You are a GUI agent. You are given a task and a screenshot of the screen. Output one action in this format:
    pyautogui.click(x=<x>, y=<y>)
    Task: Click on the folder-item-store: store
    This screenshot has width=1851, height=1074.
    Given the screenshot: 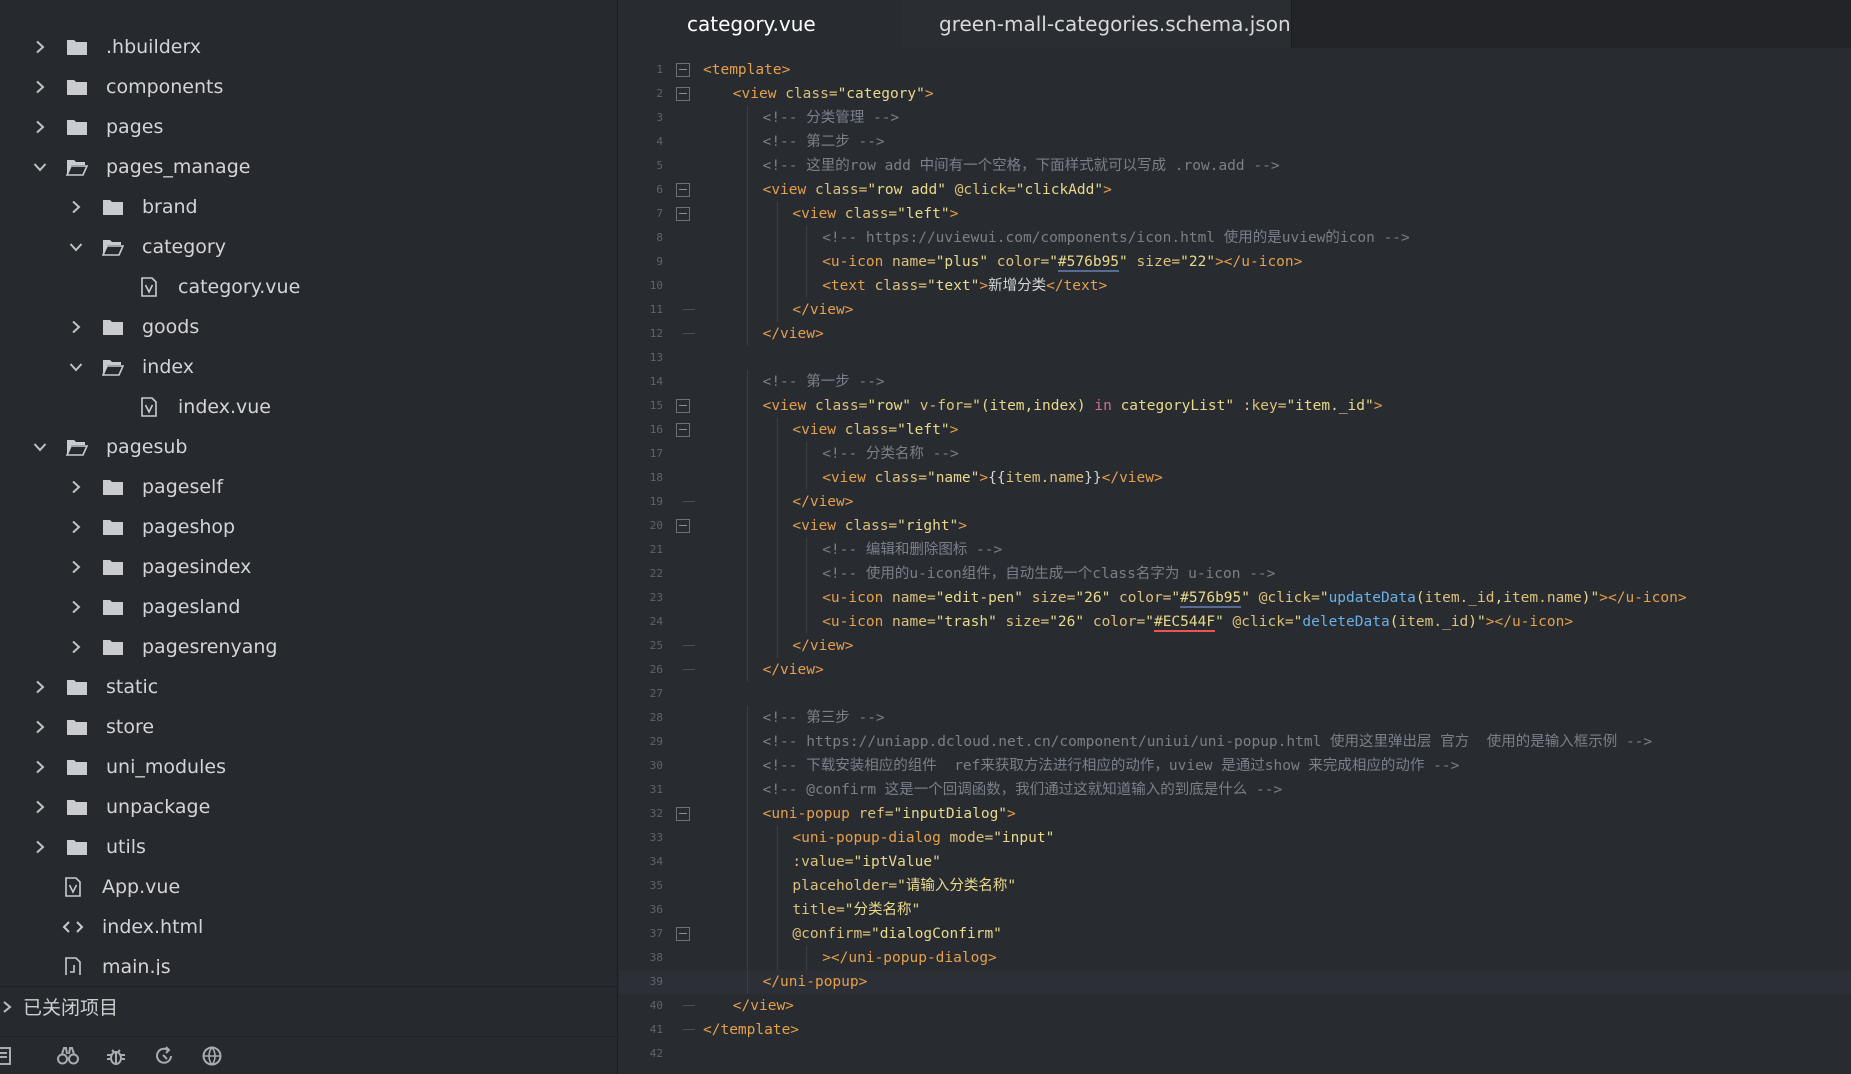 What is the action you would take?
    pyautogui.click(x=309, y=727)
    